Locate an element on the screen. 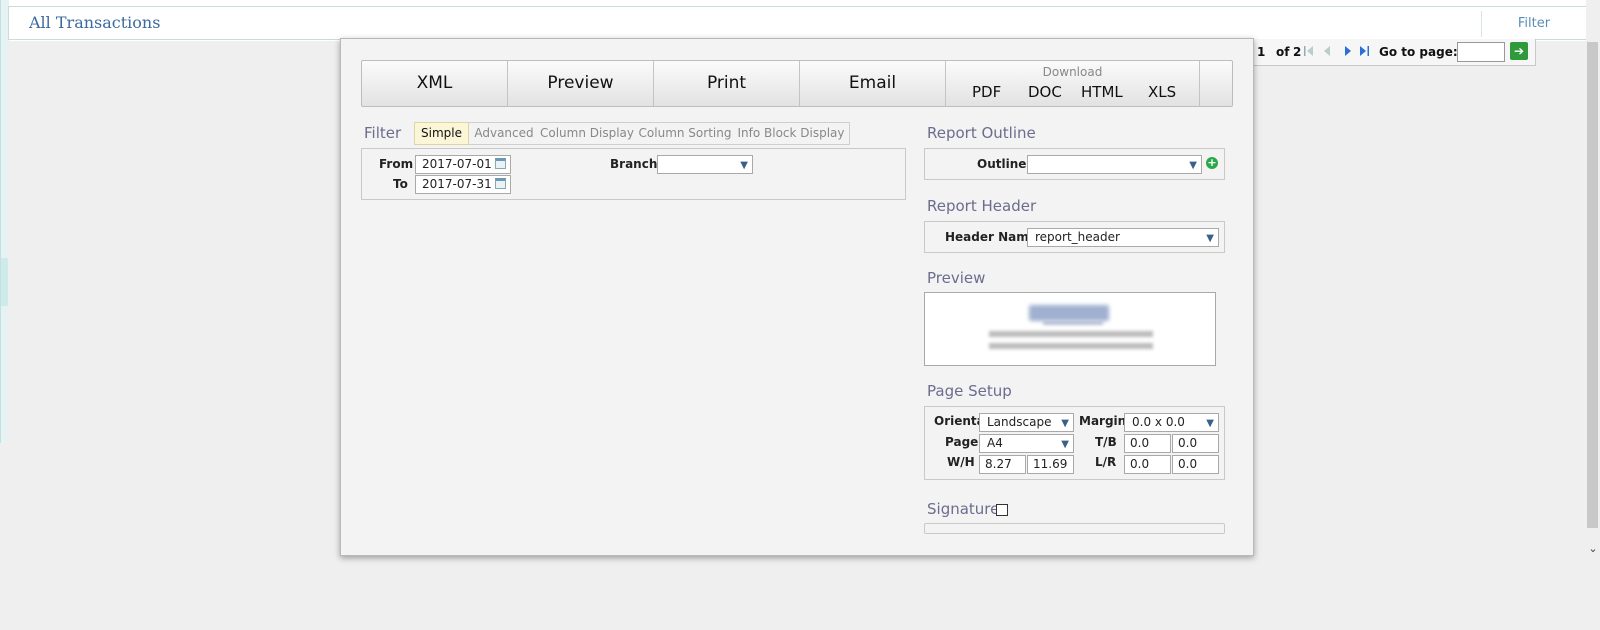  header-name-value: report_header is located at coordinates (1077, 237).